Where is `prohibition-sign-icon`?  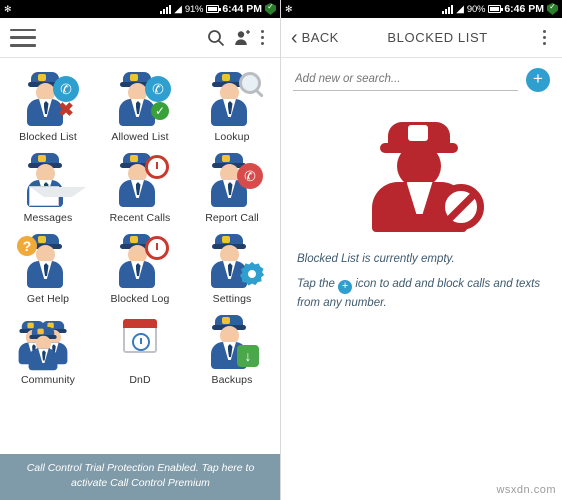
prohibition-sign-icon is located at coordinates (460, 207).